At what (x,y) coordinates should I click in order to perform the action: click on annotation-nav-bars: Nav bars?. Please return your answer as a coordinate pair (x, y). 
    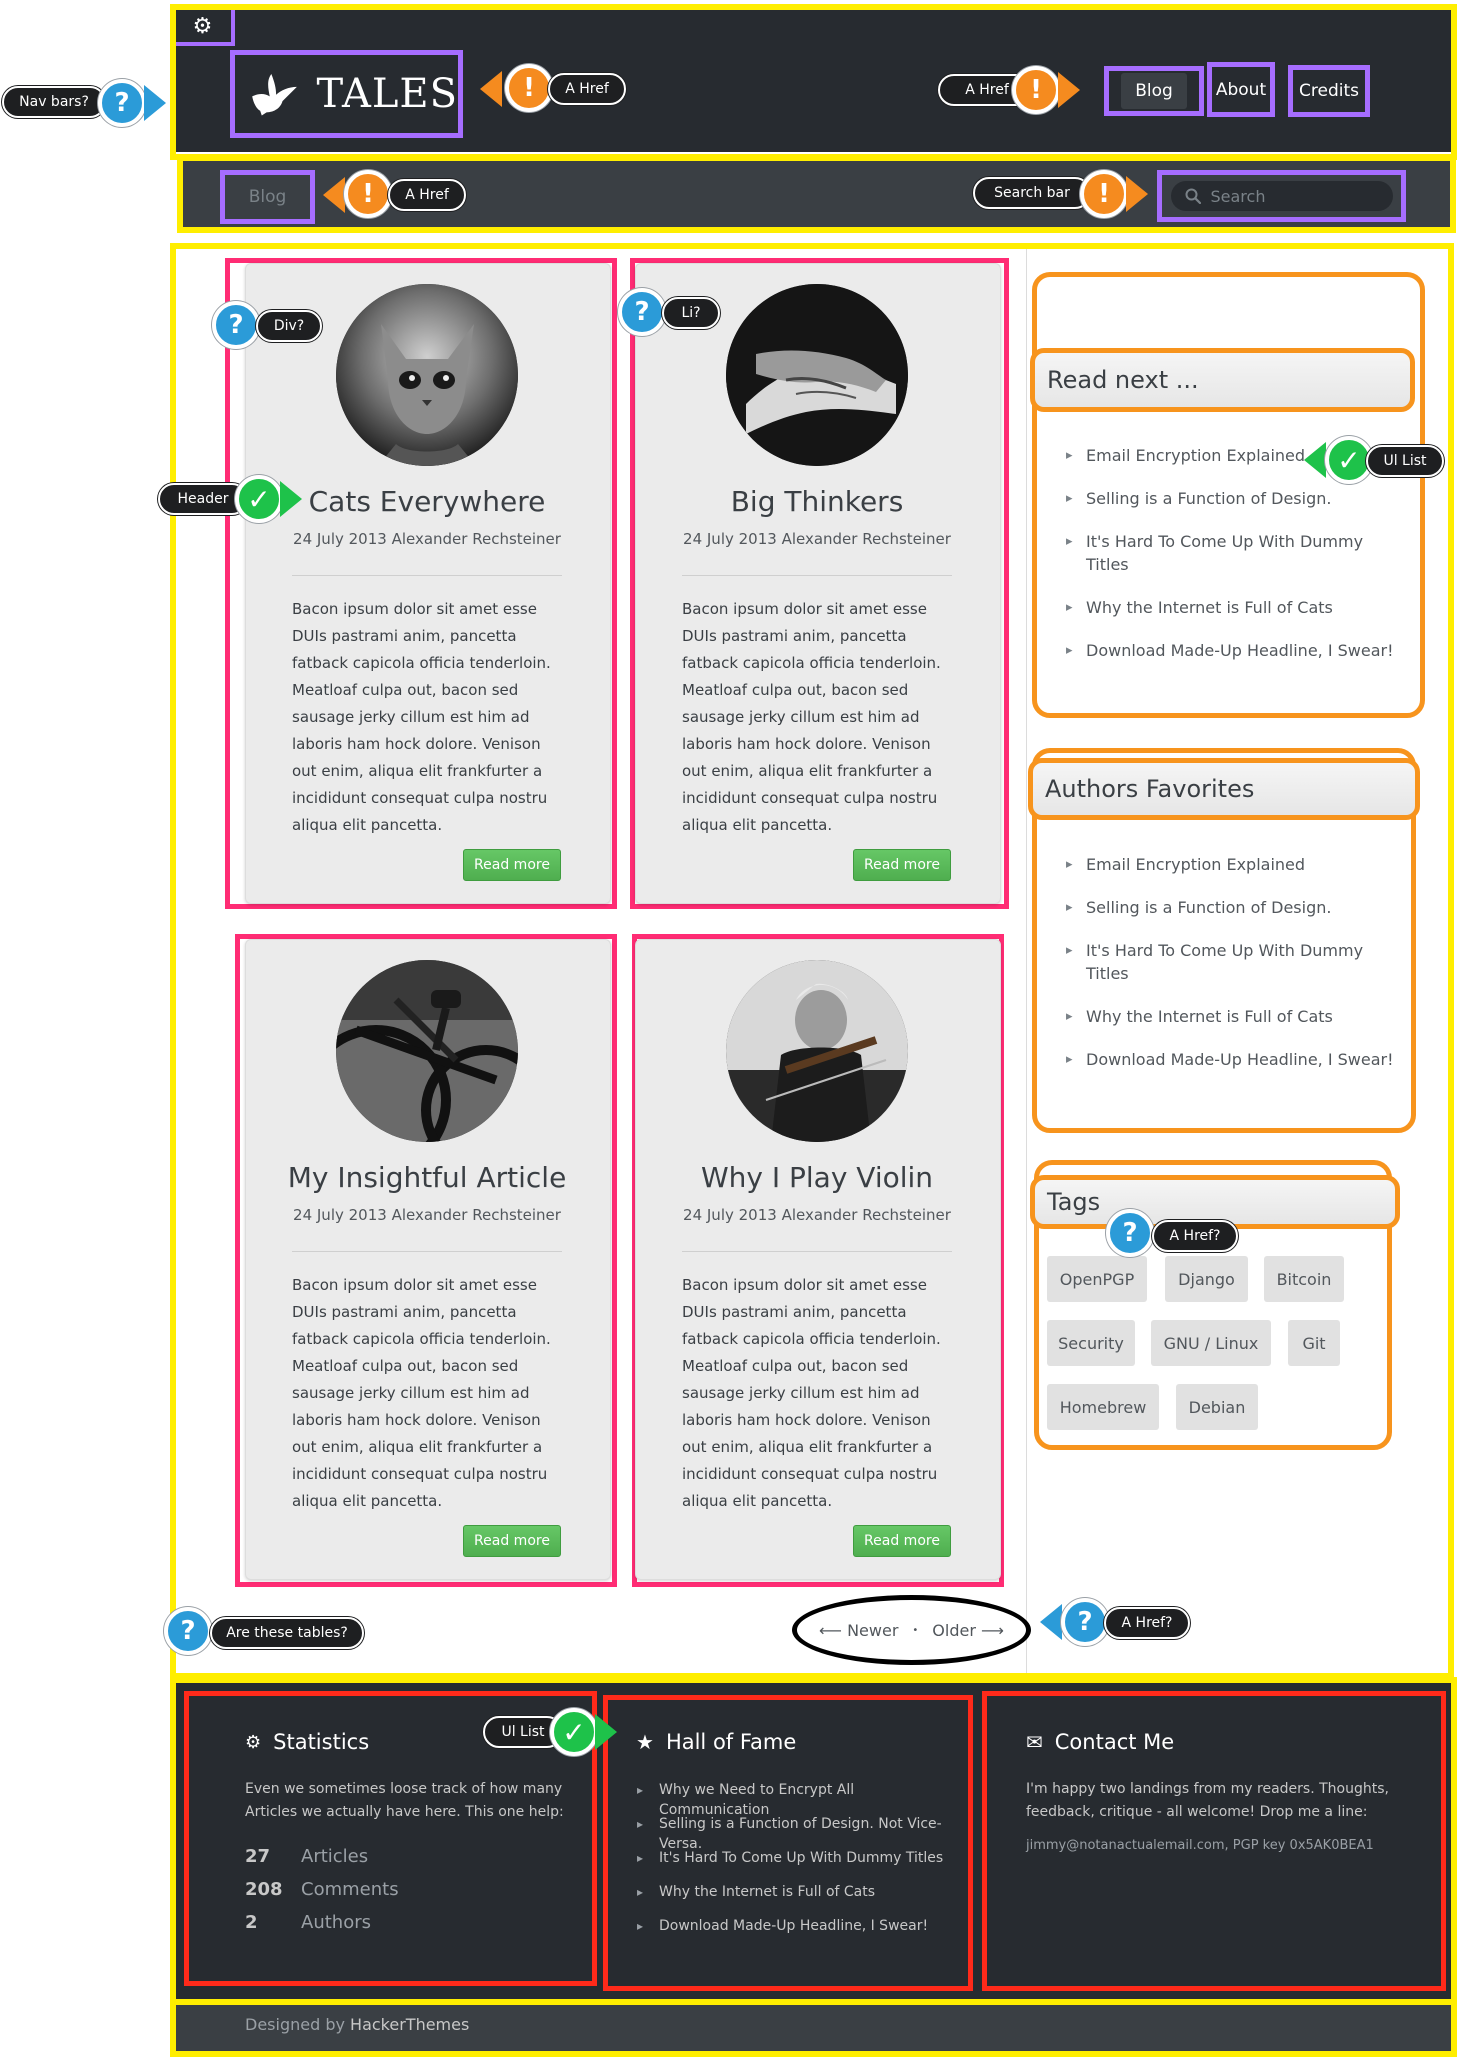
    Looking at the image, I should click on (54, 102).